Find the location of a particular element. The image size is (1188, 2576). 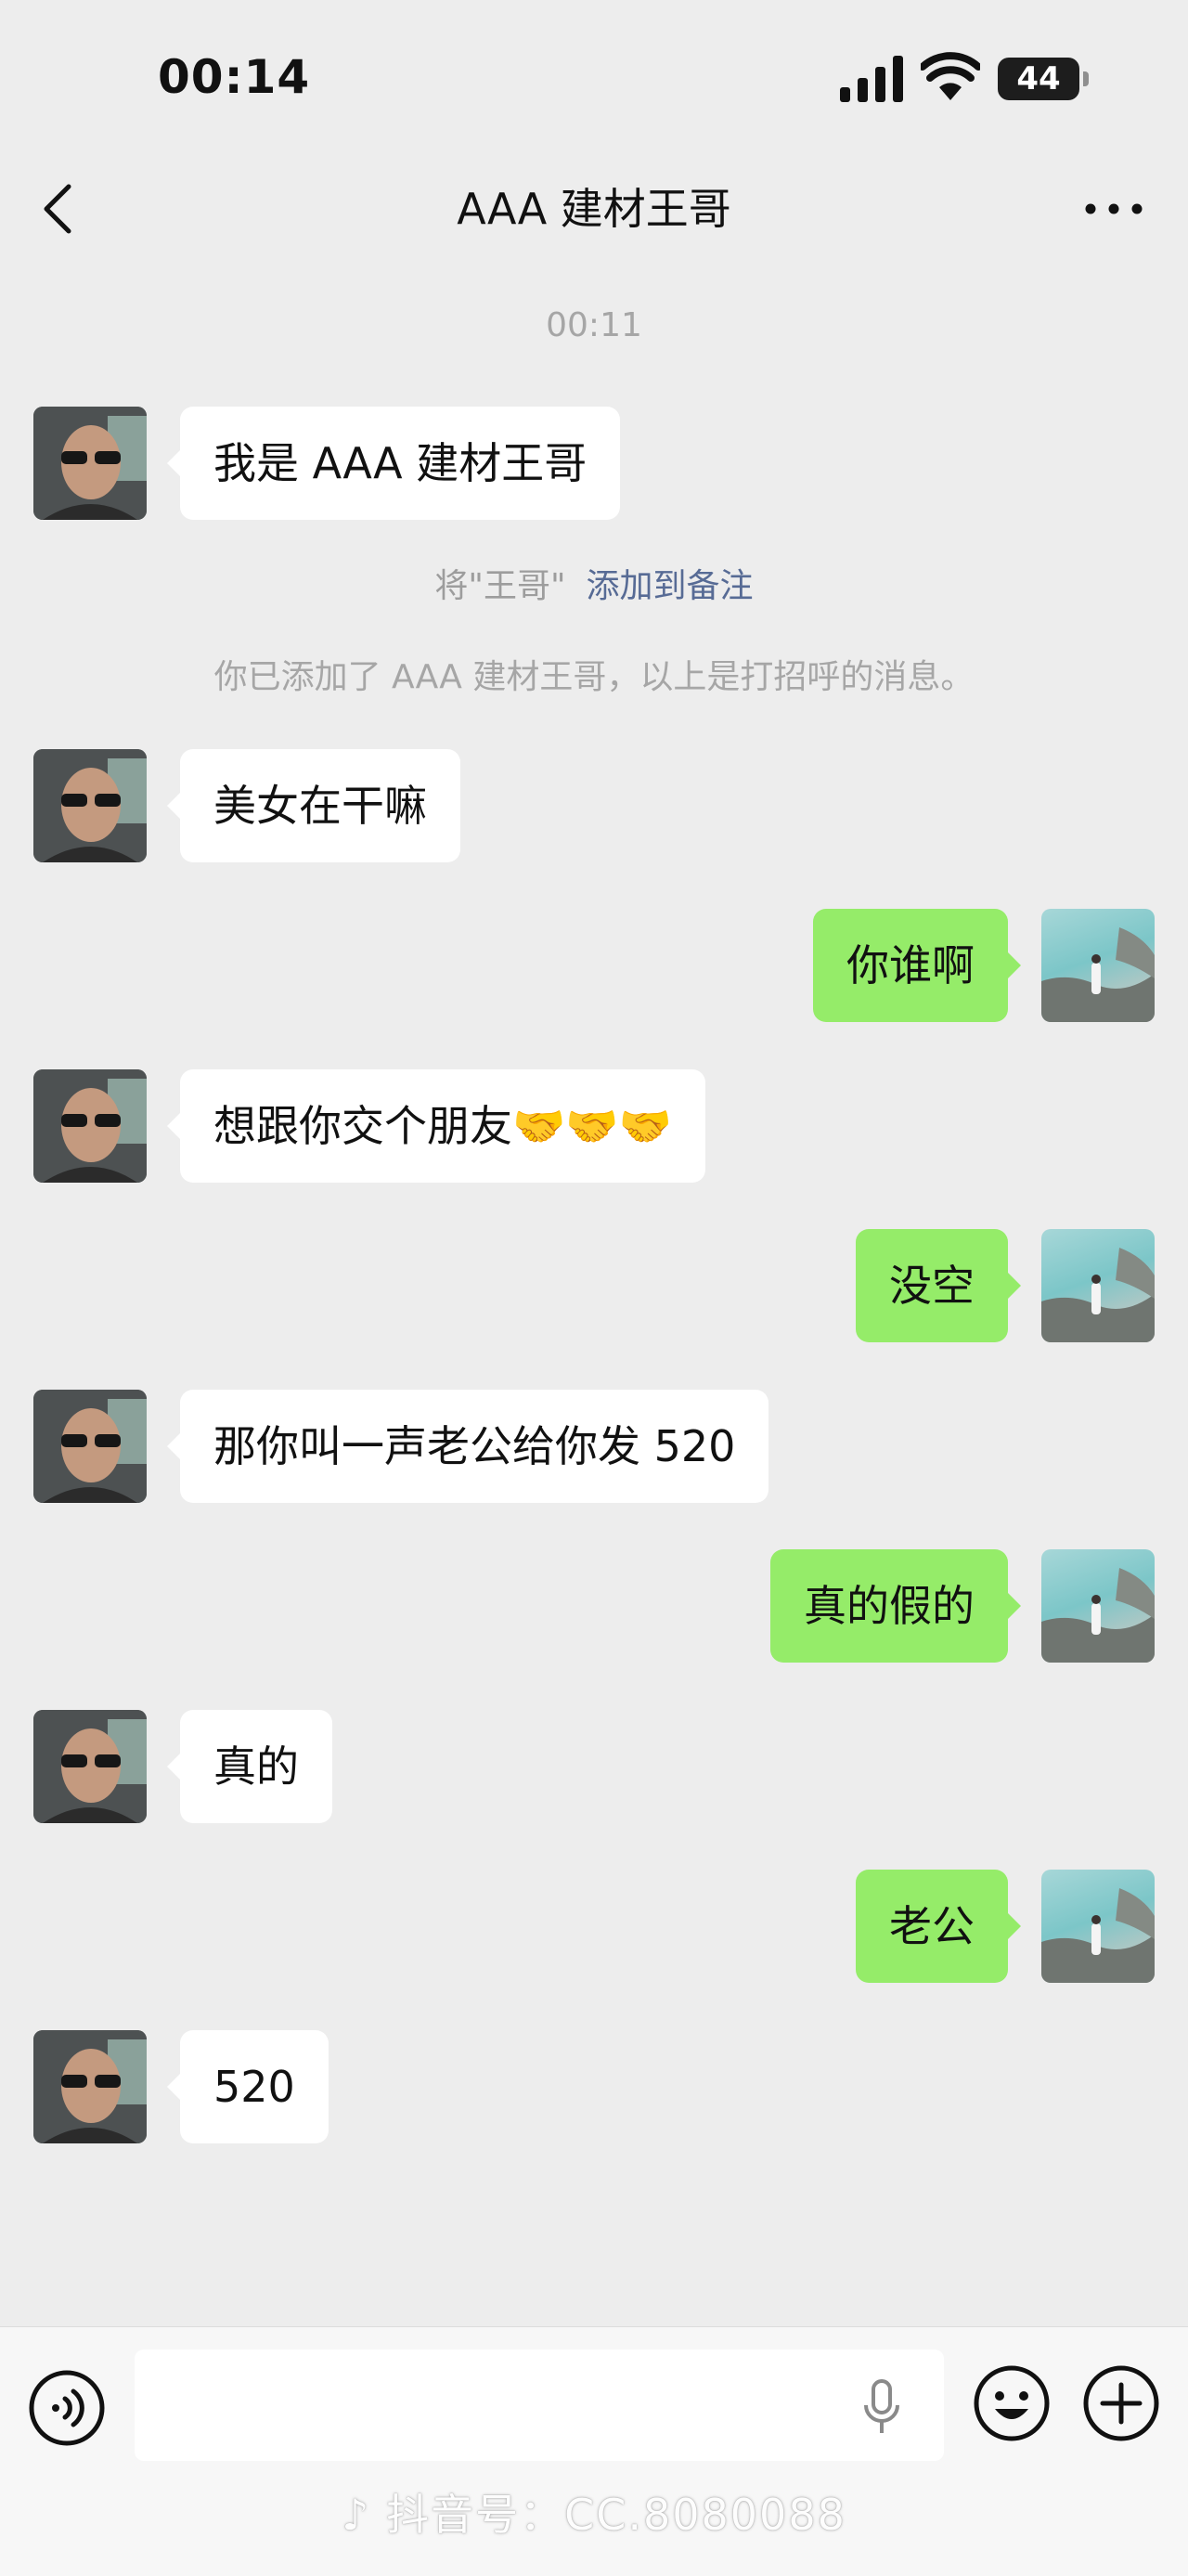

chat-title: AAA 建材王哥 is located at coordinates (594, 209).